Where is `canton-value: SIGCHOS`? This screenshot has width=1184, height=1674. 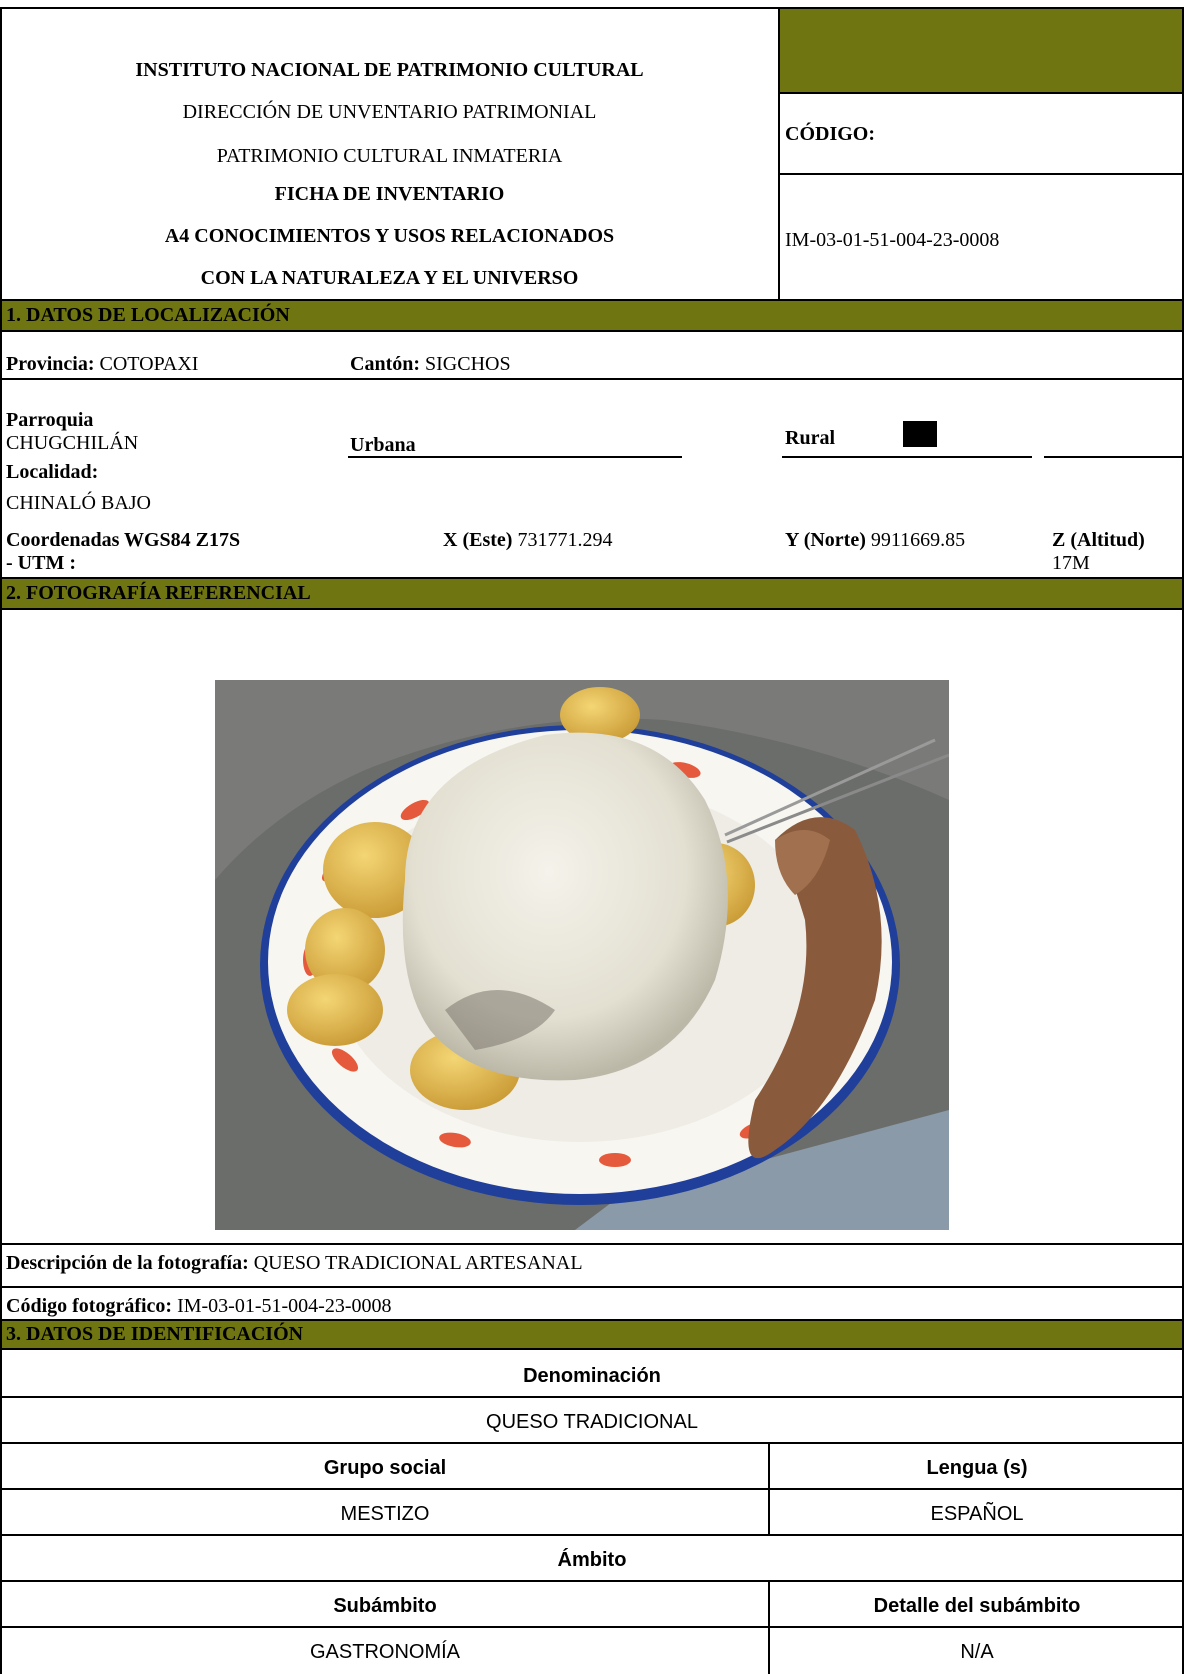
canton-value: SIGCHOS is located at coordinates (468, 364).